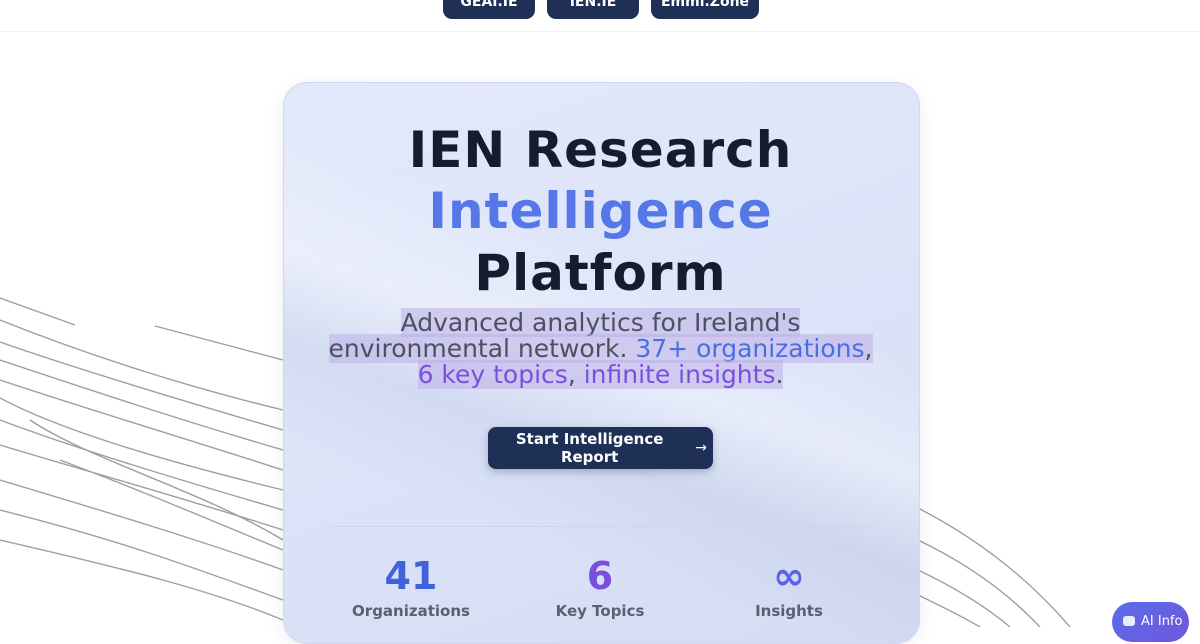 This screenshot has height=644, width=1200. I want to click on start-intelligence-report-button: Start Intelligence Report →, so click(600, 448).